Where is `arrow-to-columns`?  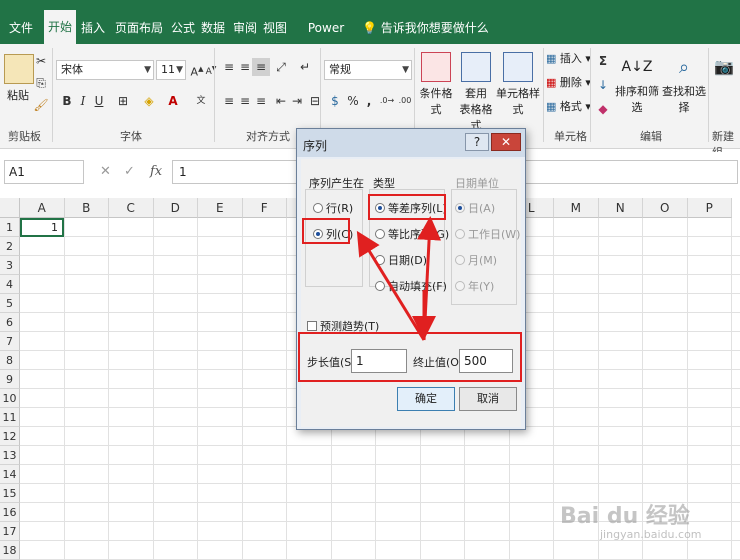
arrow-to-columns is located at coordinates (391, 285).